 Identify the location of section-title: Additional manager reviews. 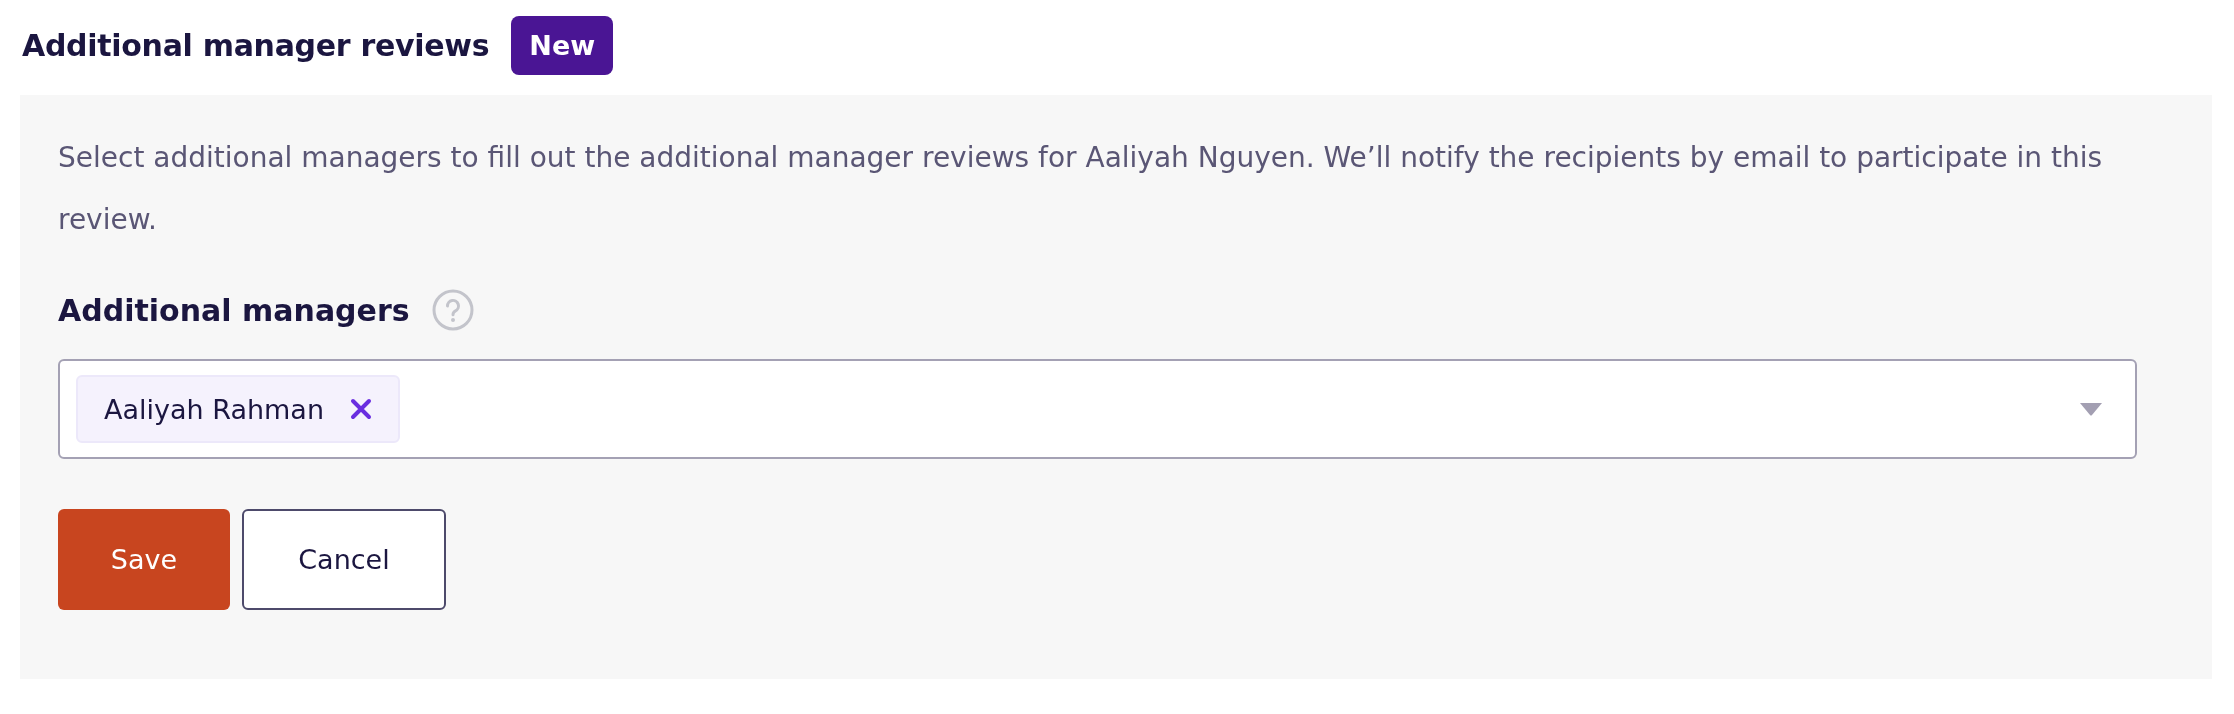
(256, 45).